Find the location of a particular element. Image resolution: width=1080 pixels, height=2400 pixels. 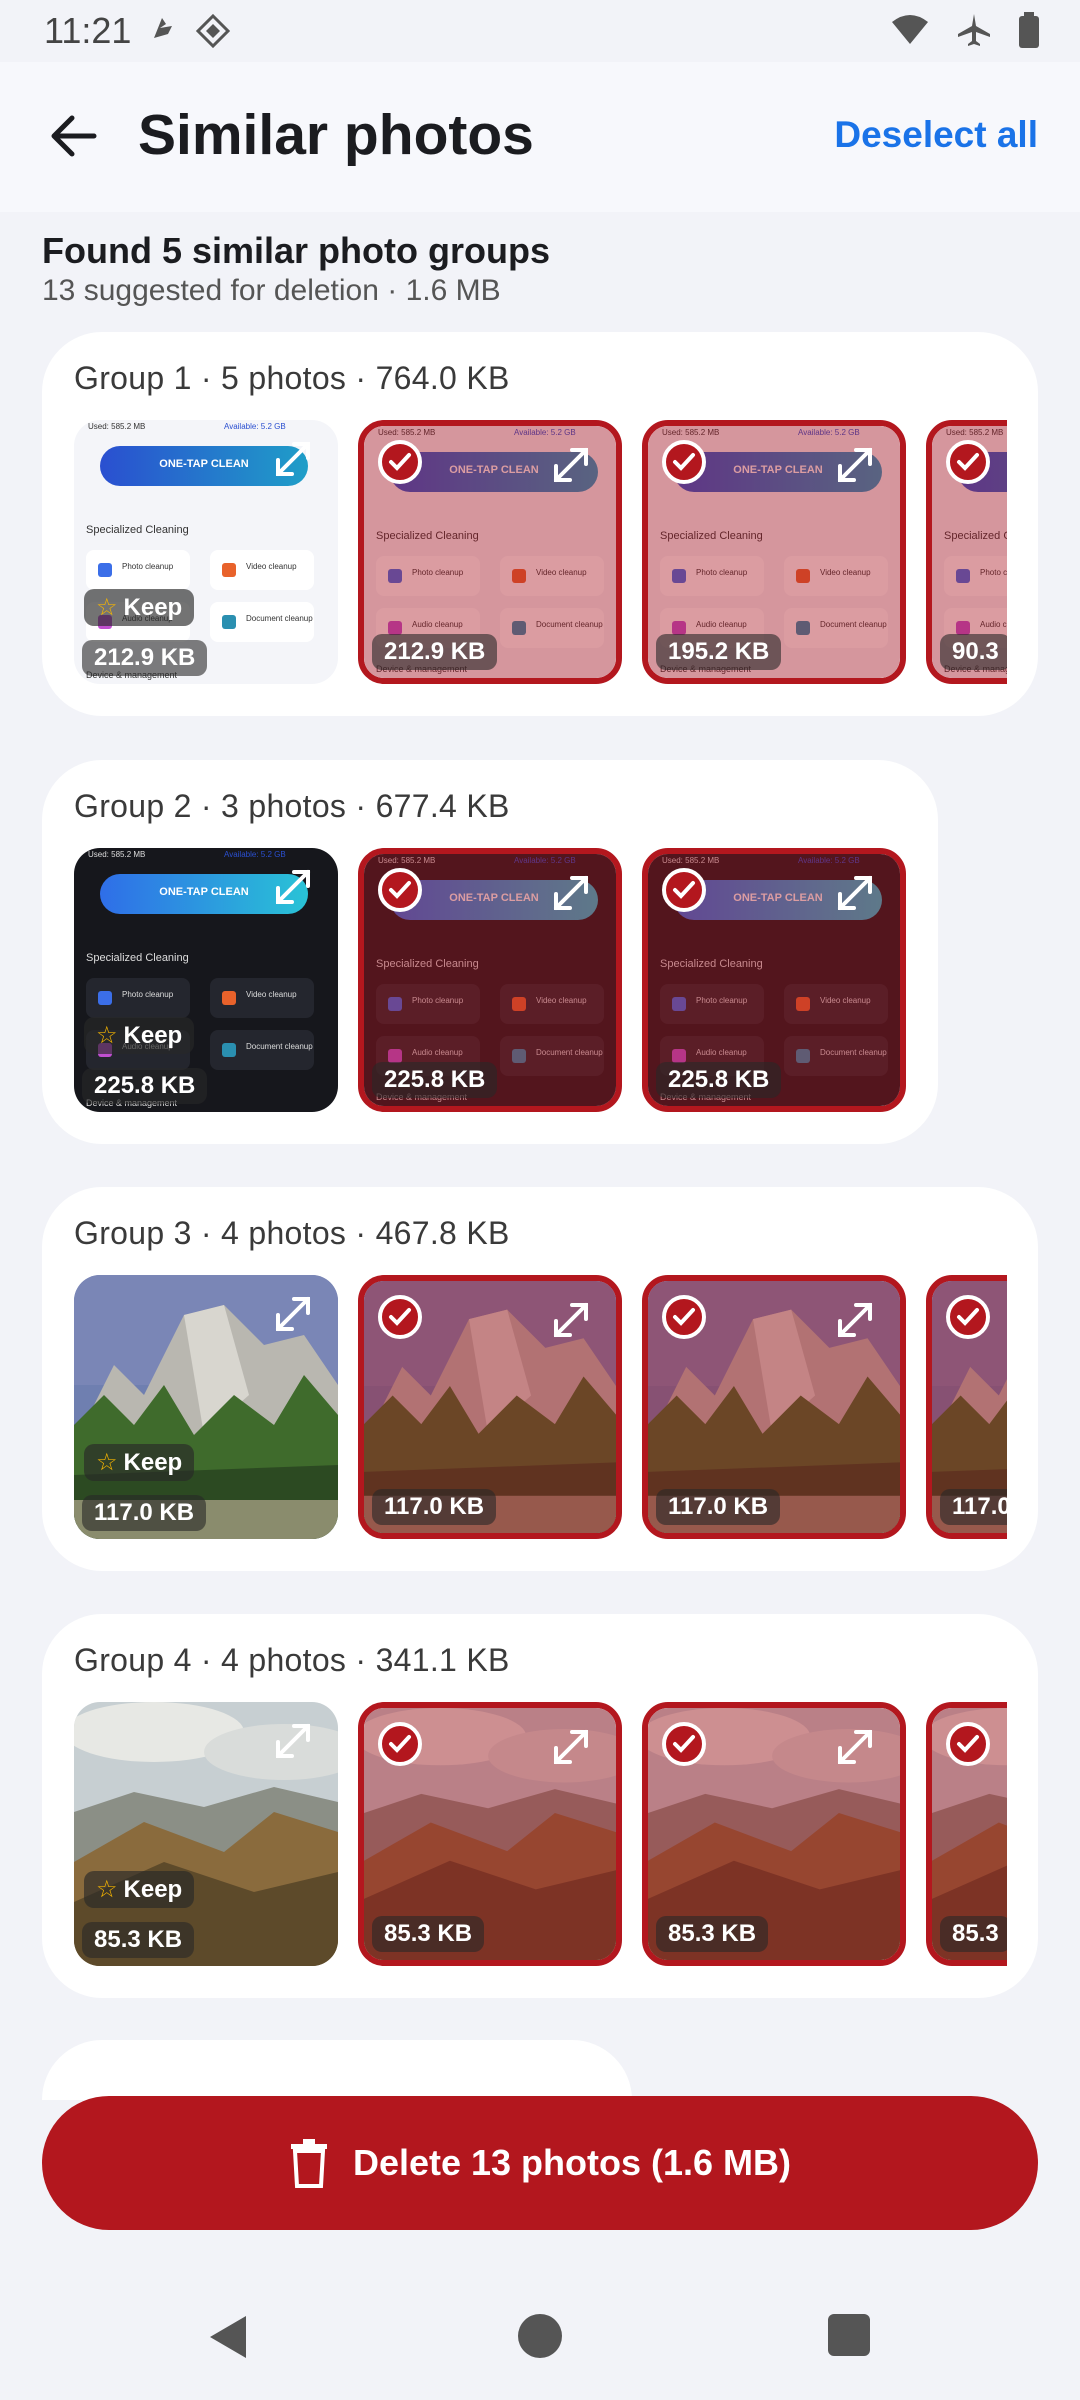

photo-thumbnail: ☆ Keep 117.0 KB is located at coordinates (206, 1407).